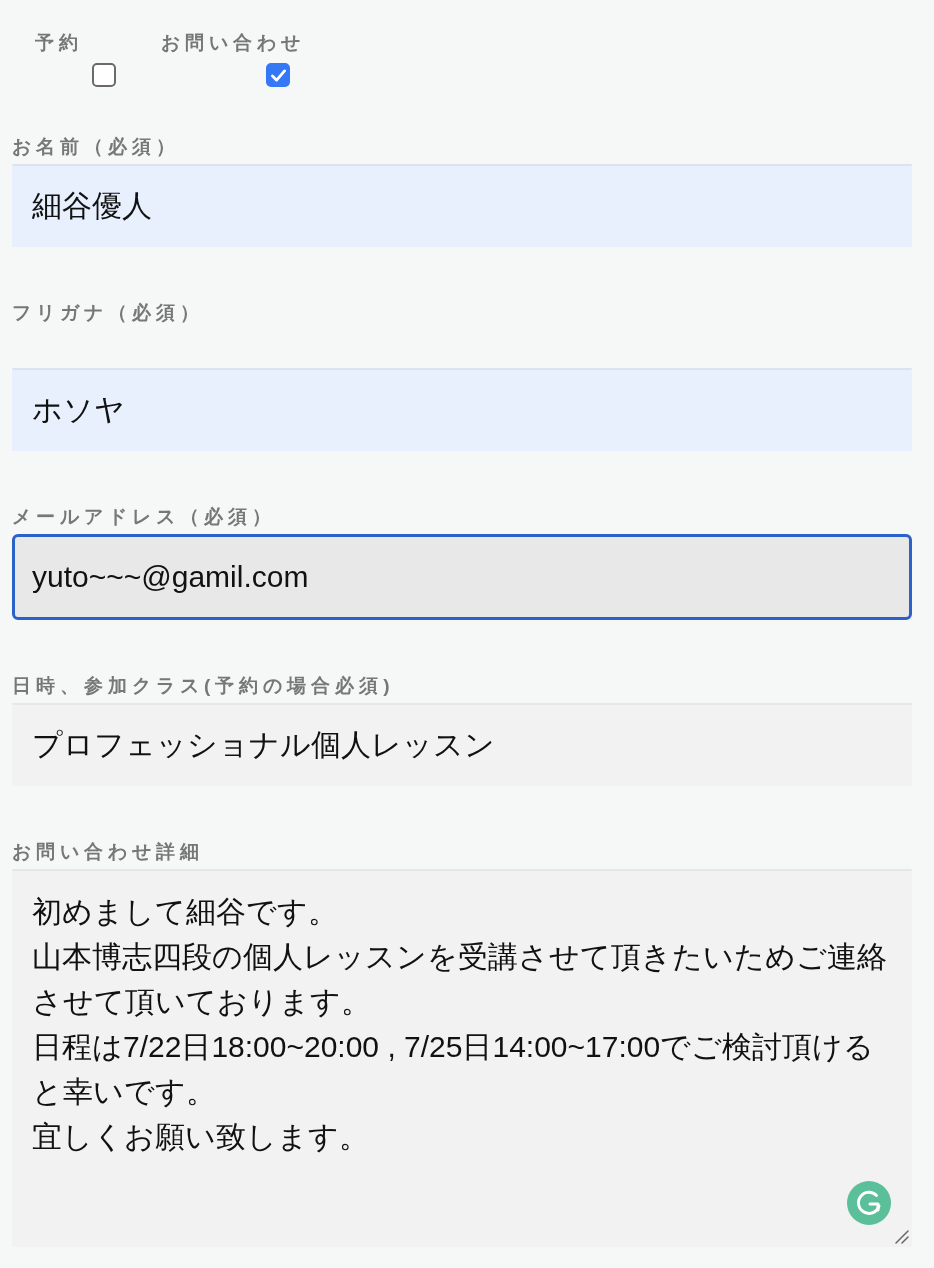 The width and height of the screenshot is (934, 1268). I want to click on checkbox-label: お問い合わせ, so click(233, 43).